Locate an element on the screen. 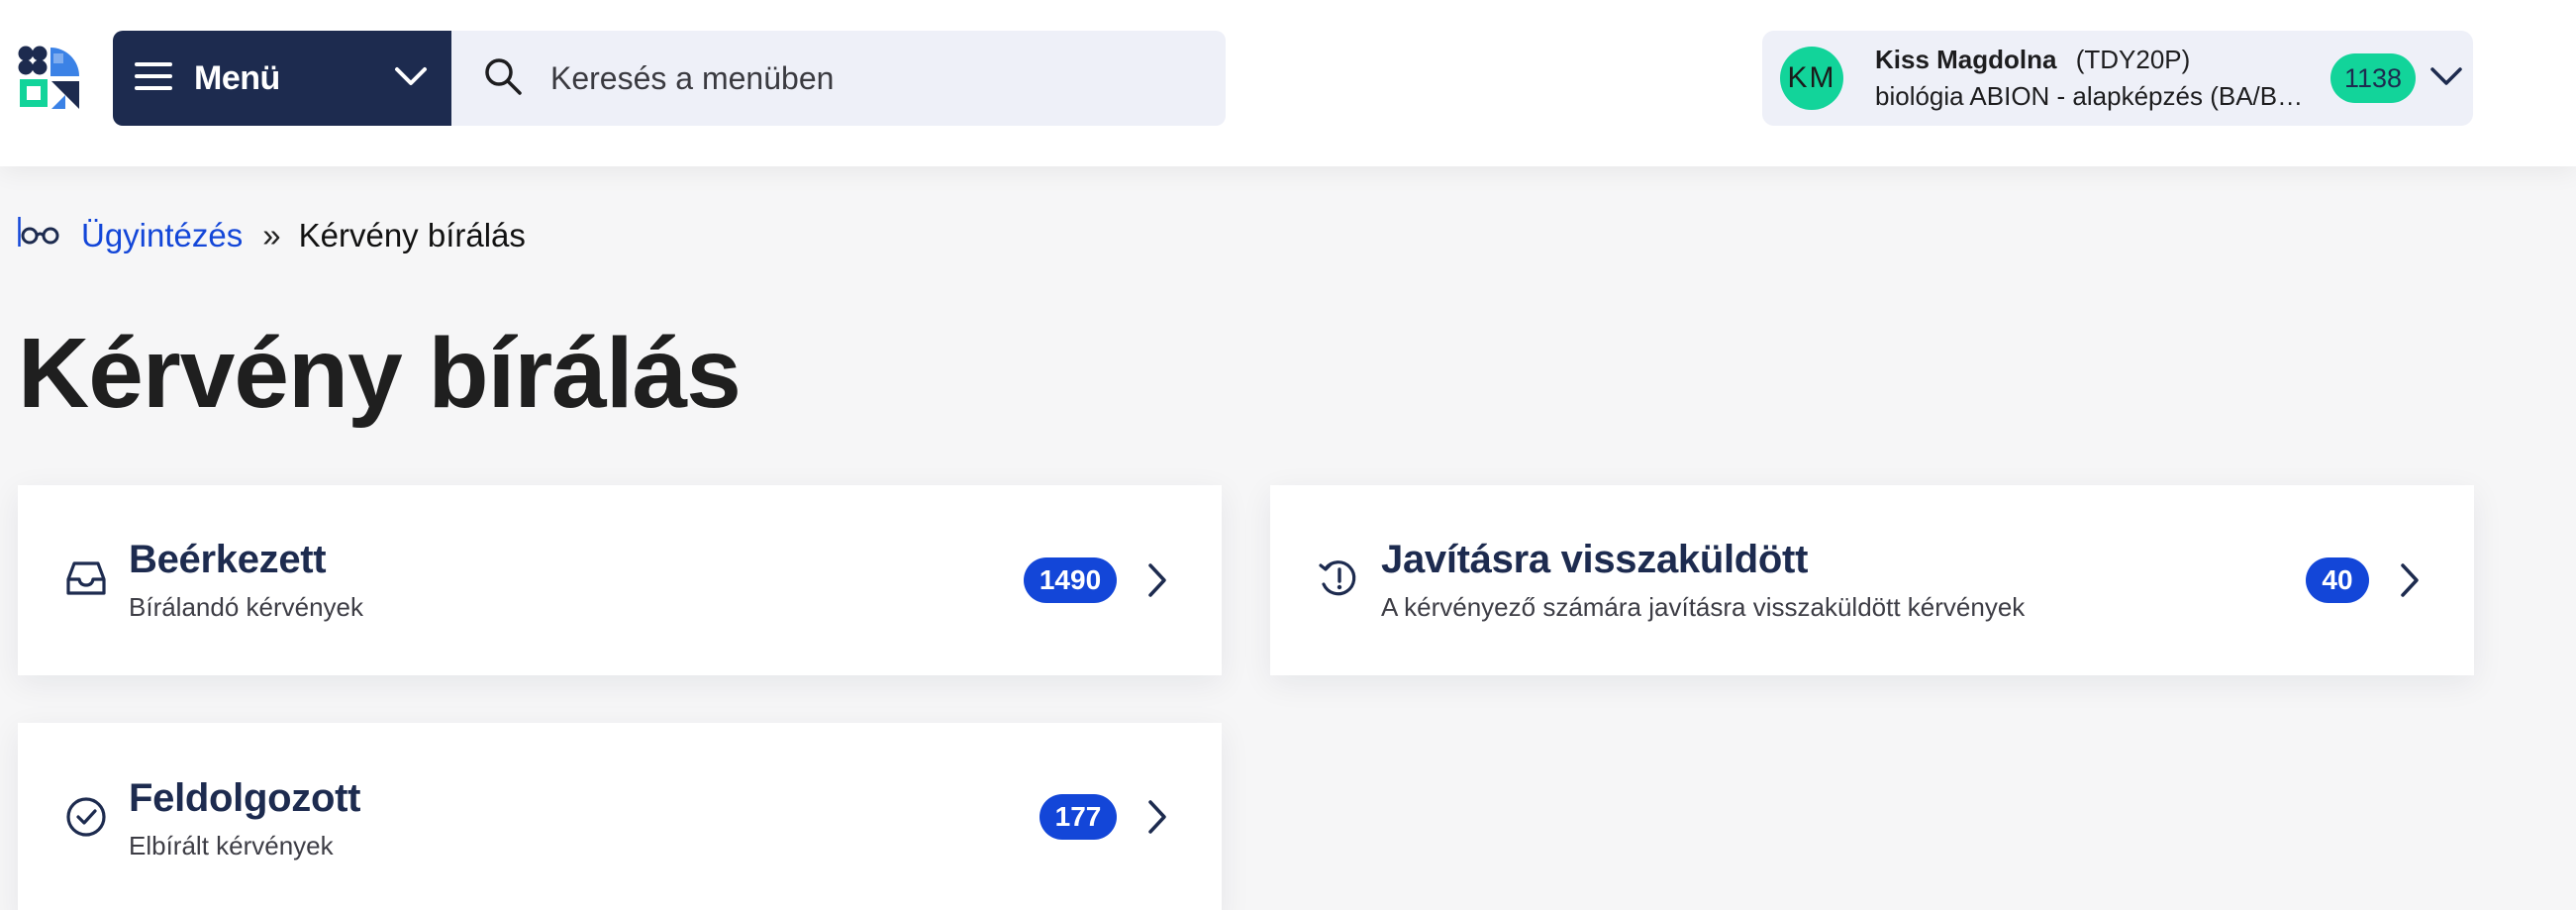 The width and height of the screenshot is (2576, 910). history-alert-icon is located at coordinates (1338, 580).